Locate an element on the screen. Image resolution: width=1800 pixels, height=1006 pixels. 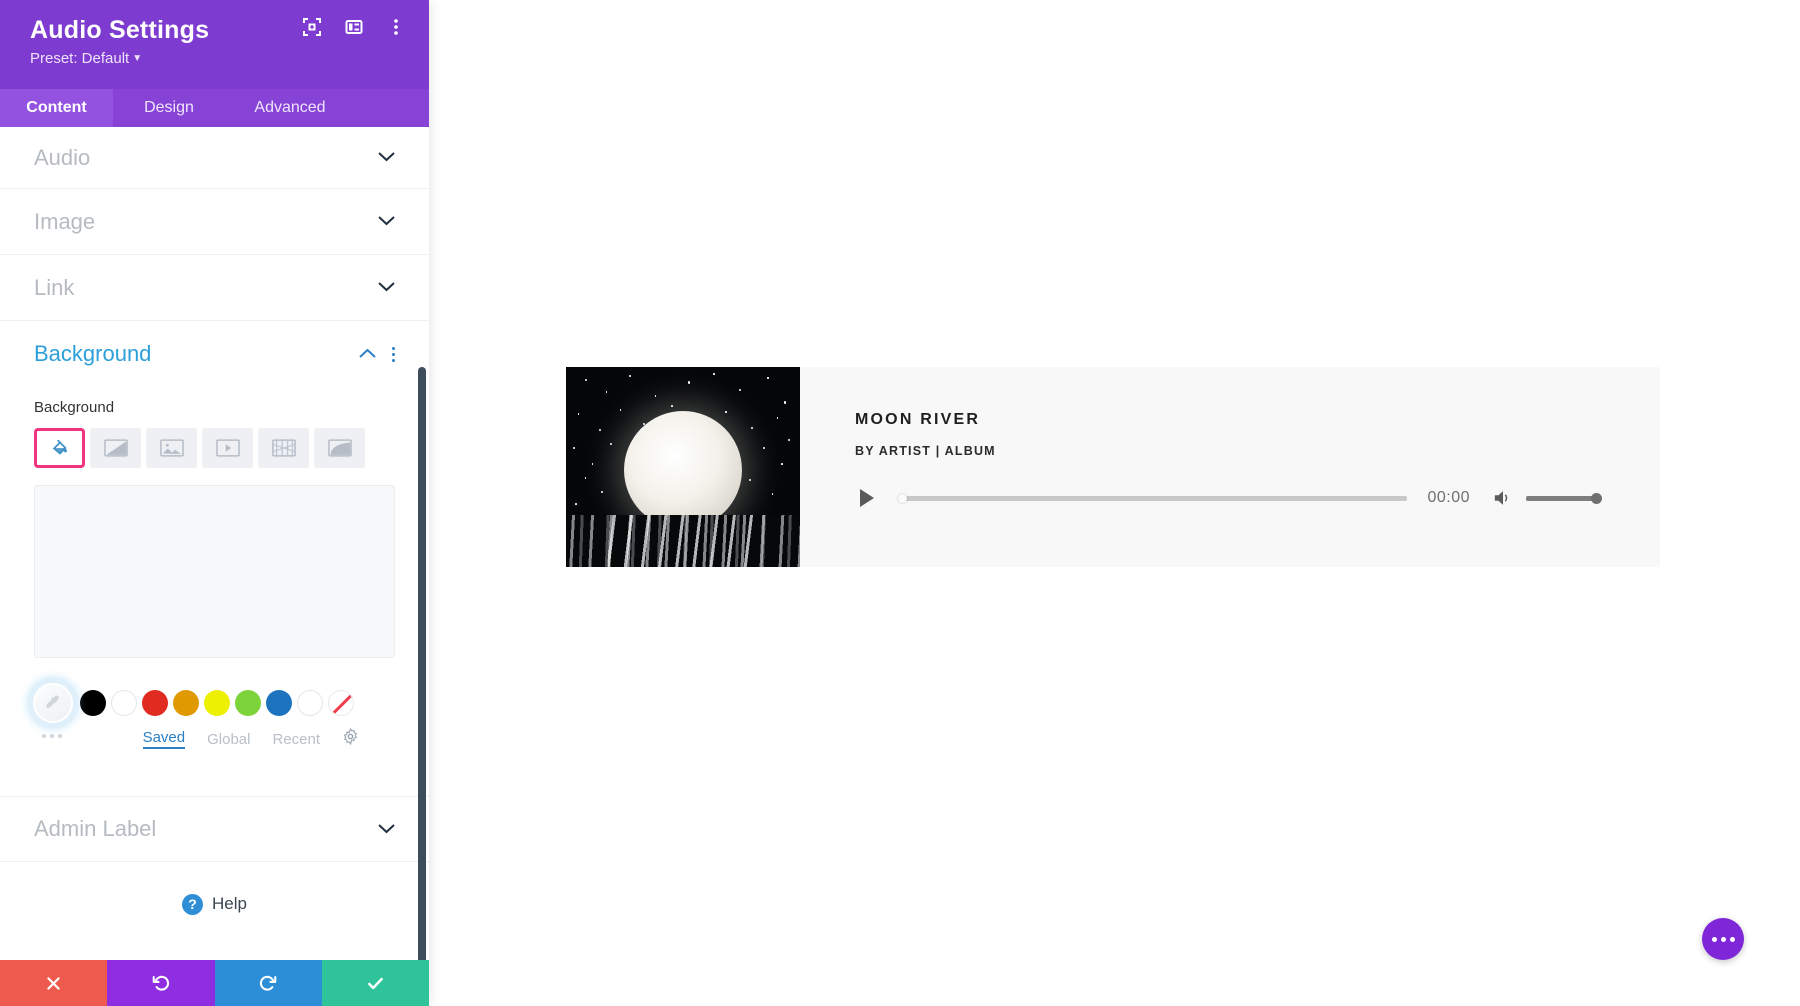
section-options-icon is located at coordinates (393, 354).